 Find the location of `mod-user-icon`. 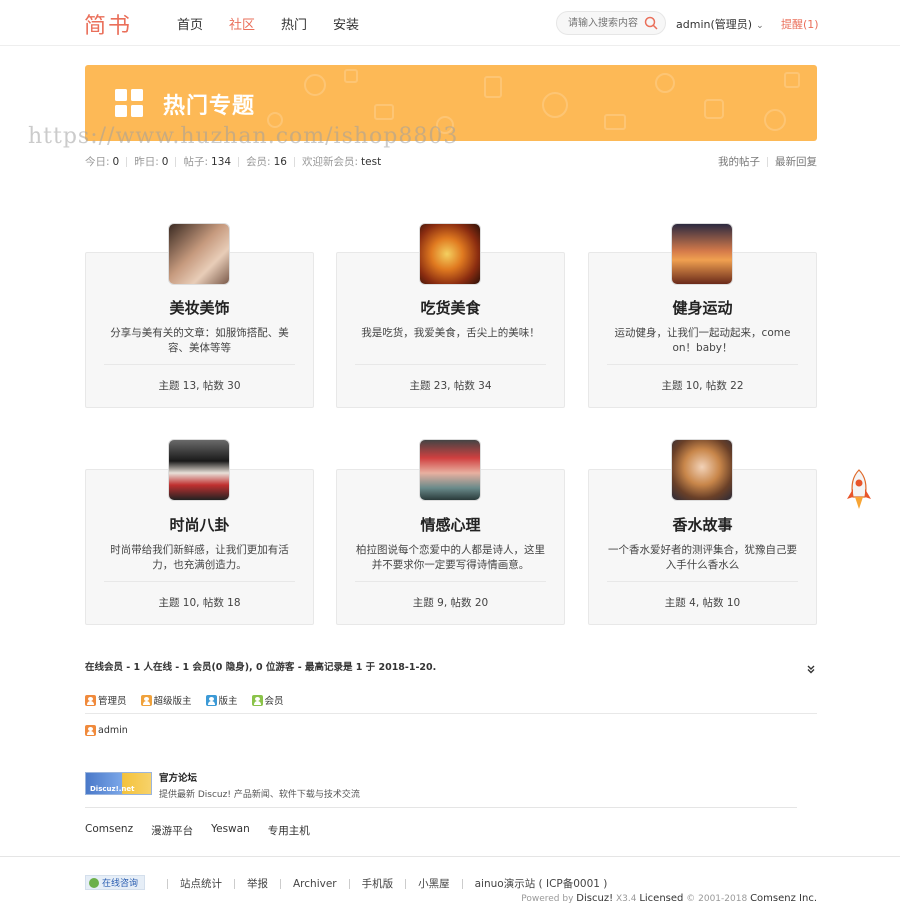

mod-user-icon is located at coordinates (211, 700).